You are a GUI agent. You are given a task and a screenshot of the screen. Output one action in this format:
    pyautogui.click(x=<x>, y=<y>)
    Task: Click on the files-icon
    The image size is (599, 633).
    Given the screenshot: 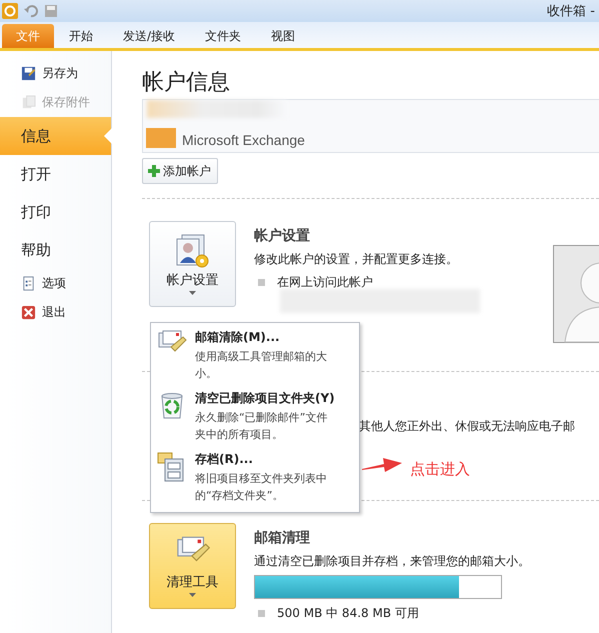 What is the action you would take?
    pyautogui.click(x=28, y=102)
    